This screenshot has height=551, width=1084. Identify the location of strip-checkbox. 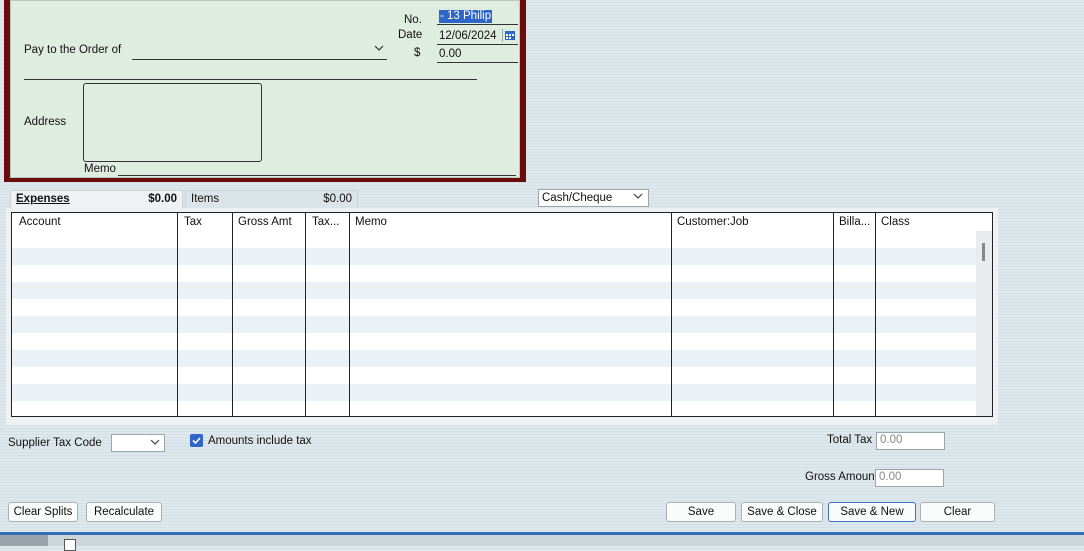
(70, 545).